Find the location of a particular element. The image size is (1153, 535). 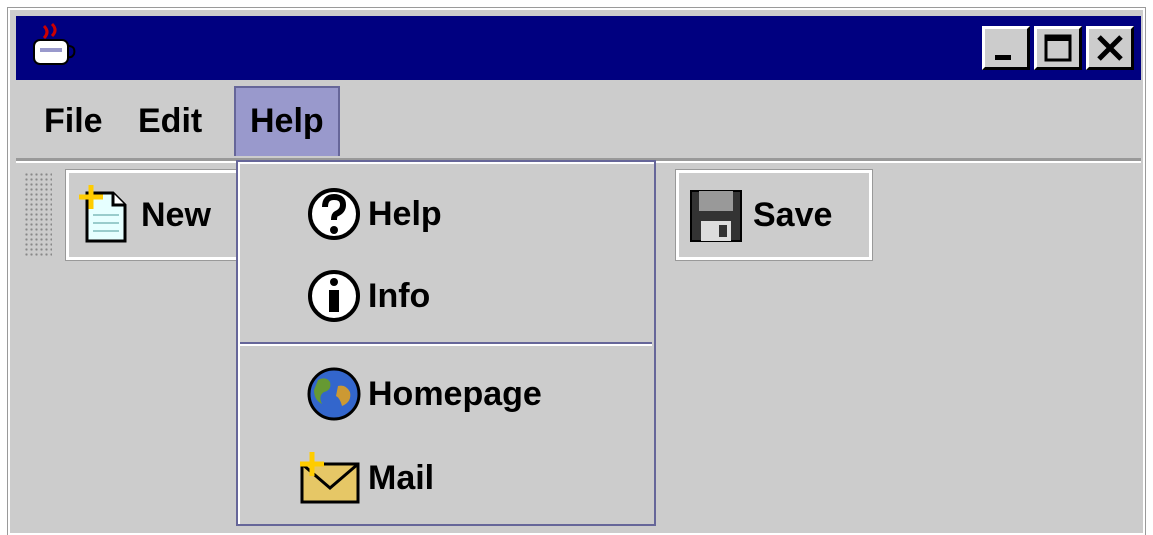

save-button: Save is located at coordinates (774, 215).